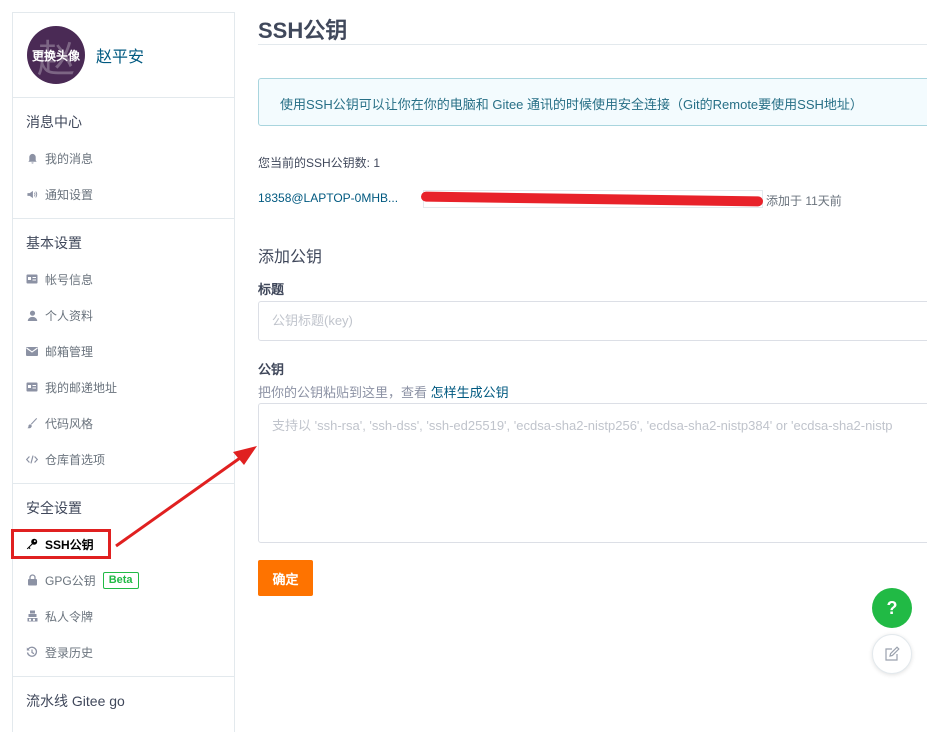 The width and height of the screenshot is (927, 732). I want to click on ssh-key-row: 18358@LAPTOP-0MHB... 添加于 11天前, so click(592, 199).